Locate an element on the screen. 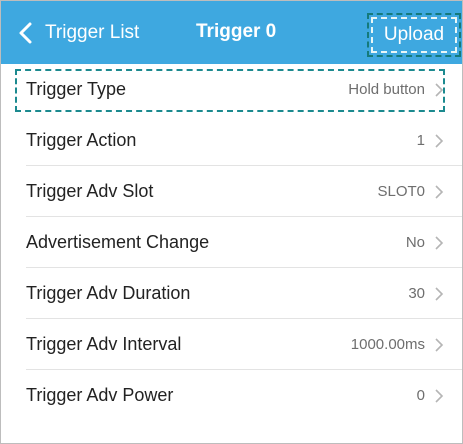  row-label: Advertisement Change is located at coordinates (118, 242).